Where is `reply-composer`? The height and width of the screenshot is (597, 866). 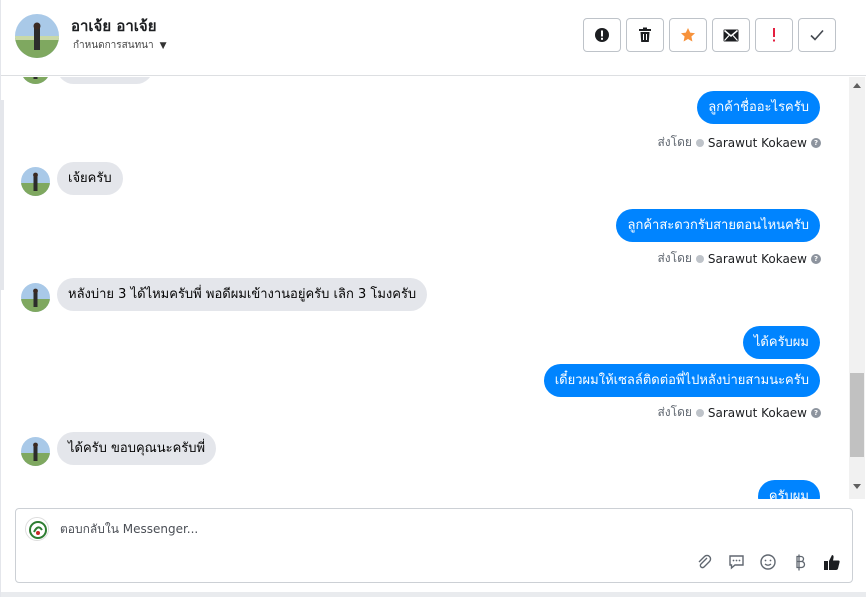 reply-composer is located at coordinates (434, 545).